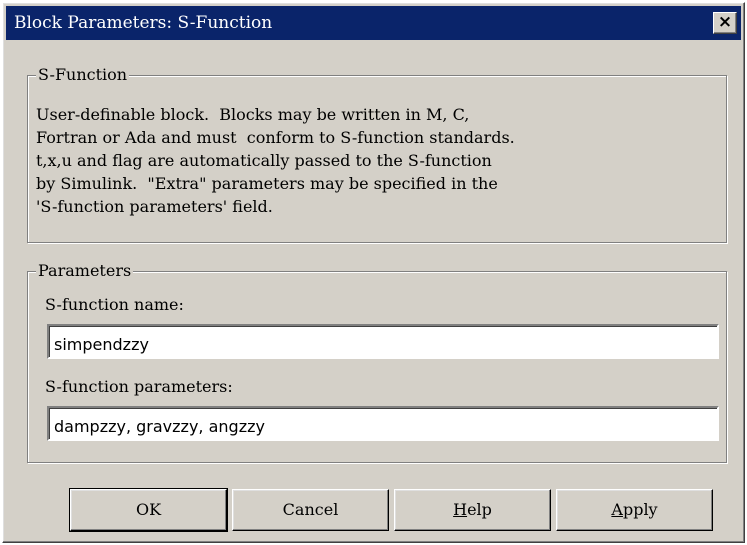 The width and height of the screenshot is (747, 545). What do you see at coordinates (460, 509) in the screenshot?
I see `help-mnemonic: H` at bounding box center [460, 509].